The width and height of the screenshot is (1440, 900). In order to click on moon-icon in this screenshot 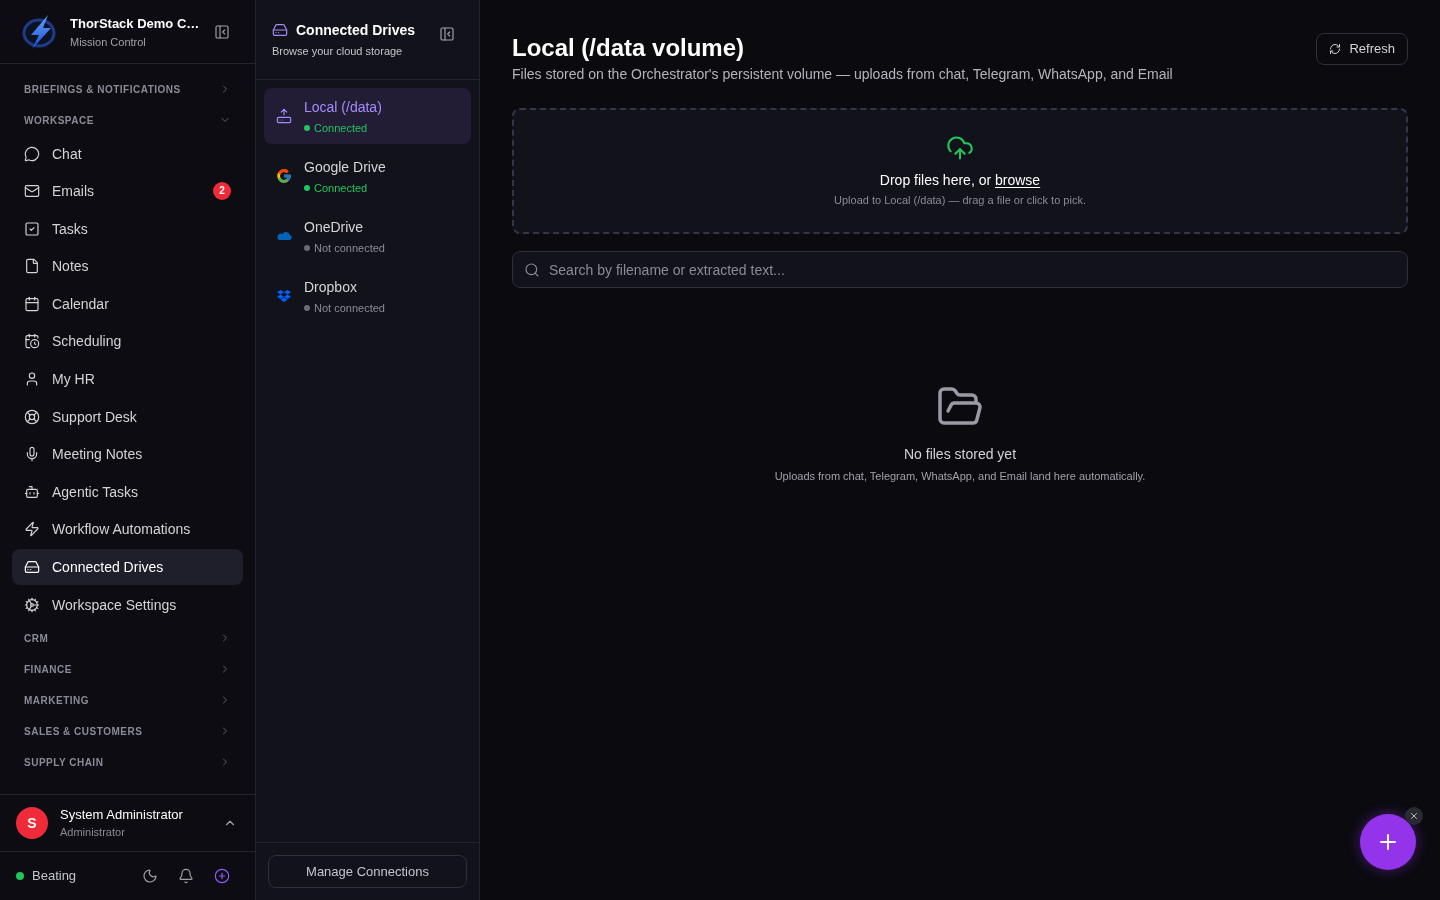, I will do `click(150, 876)`.